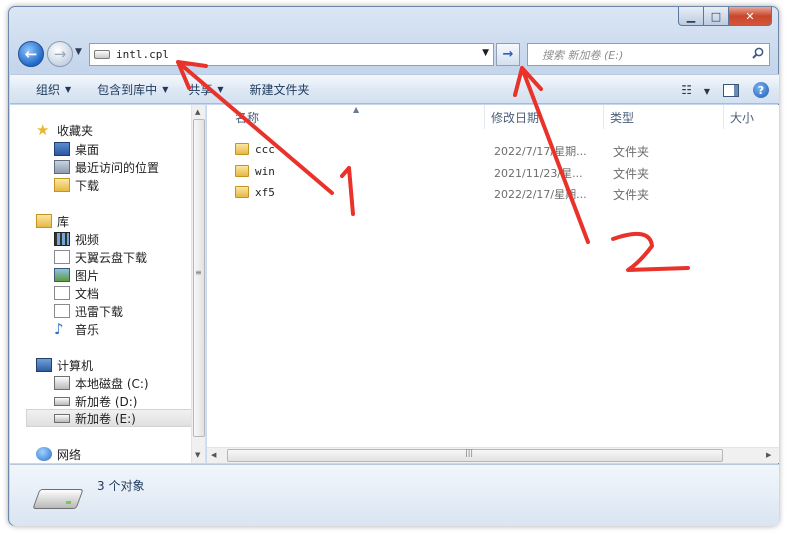 Image resolution: width=787 pixels, height=534 pixels. I want to click on navigation-pane-scrollbar: ▲ ≡ ▼, so click(198, 284).